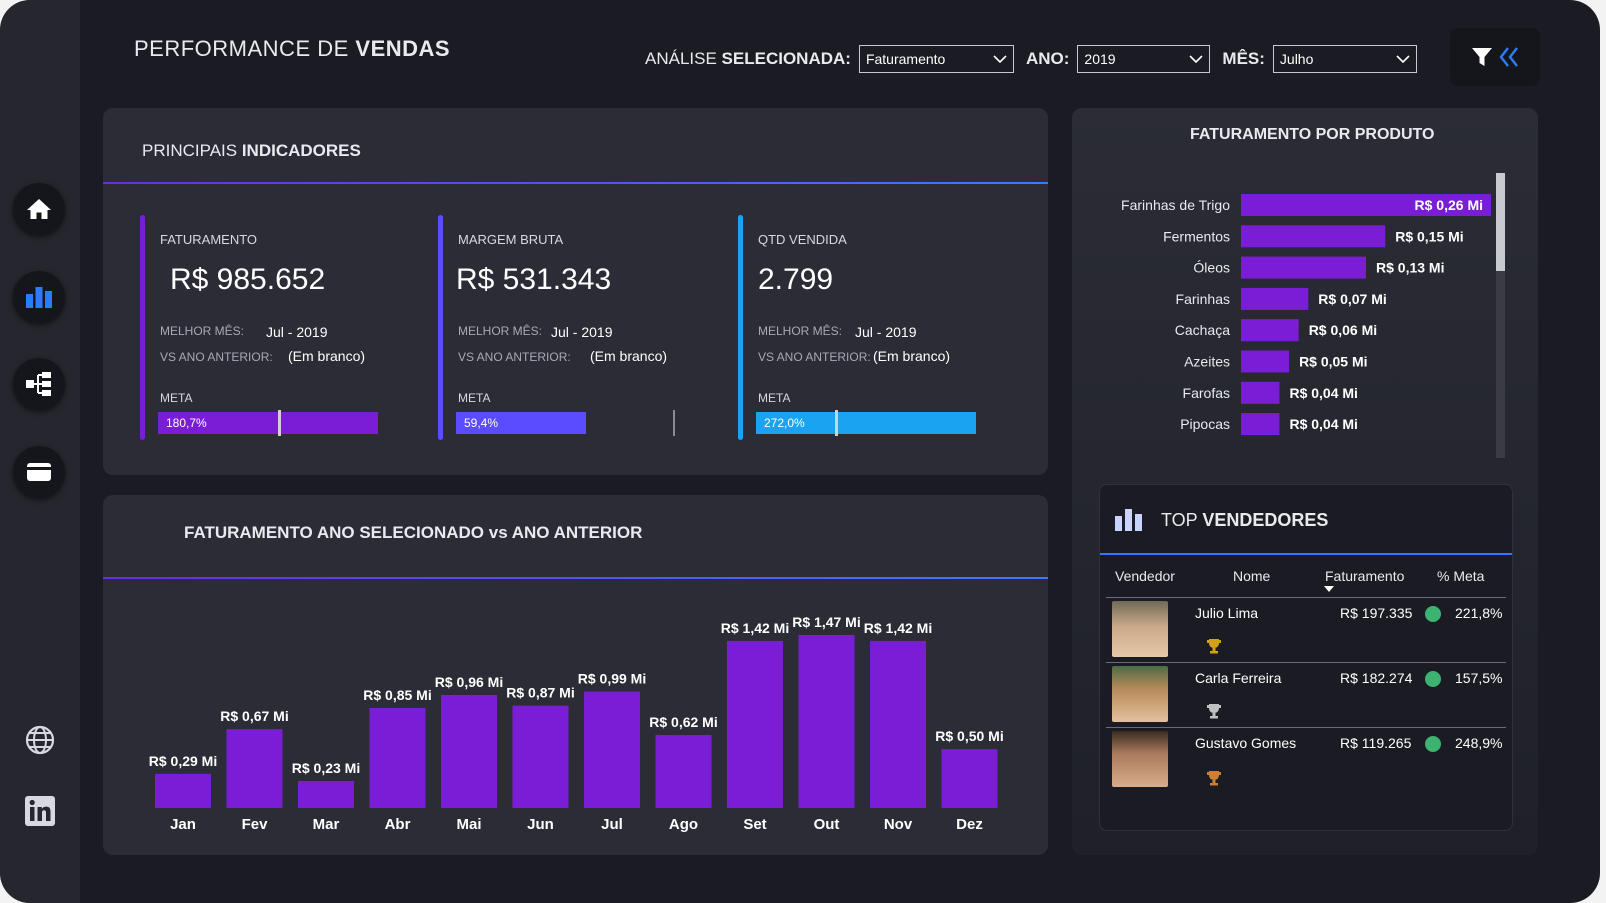  What do you see at coordinates (898, 628) in the screenshot?
I see `bar-value-label: R$ 1,42 Mi` at bounding box center [898, 628].